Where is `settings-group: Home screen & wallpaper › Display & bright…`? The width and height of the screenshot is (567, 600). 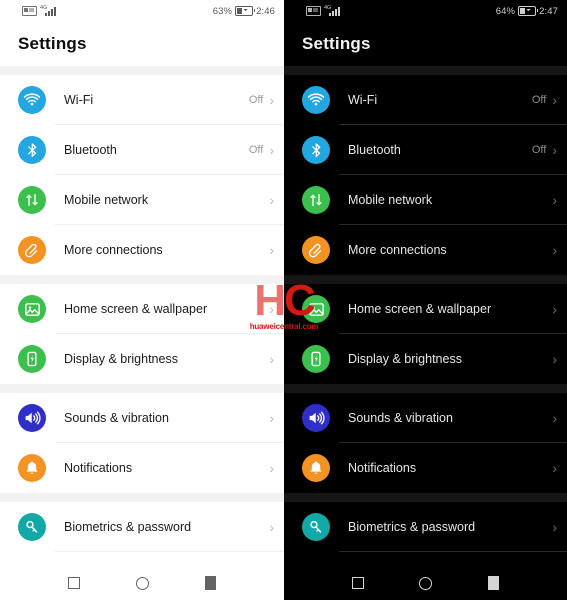 settings-group: Home screen & wallpaper › Display & bright… is located at coordinates (425, 334).